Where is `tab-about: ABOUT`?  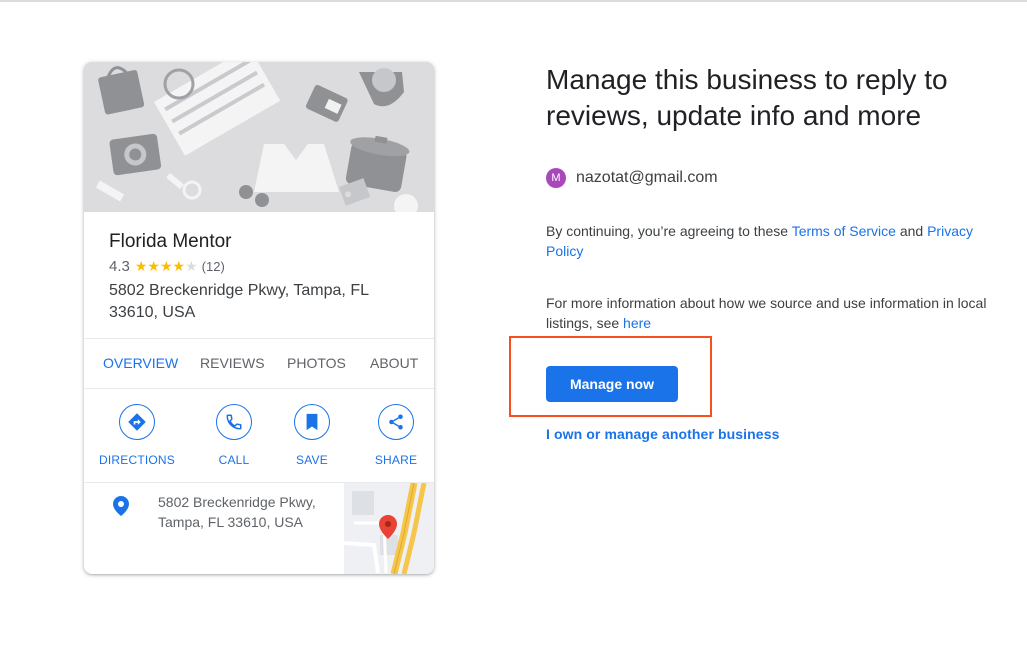 tab-about: ABOUT is located at coordinates (394, 365).